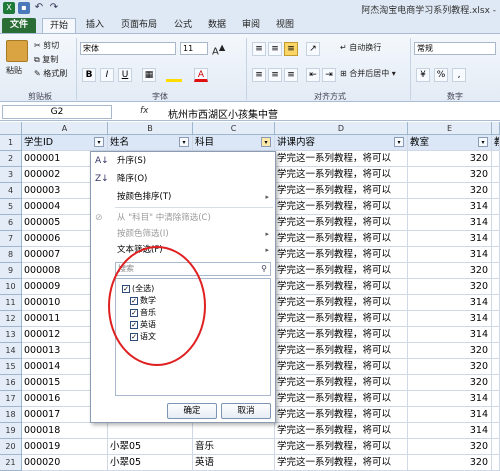 Image resolution: width=500 pixels, height=471 pixels. I want to click on column-header-b: B, so click(150, 128).